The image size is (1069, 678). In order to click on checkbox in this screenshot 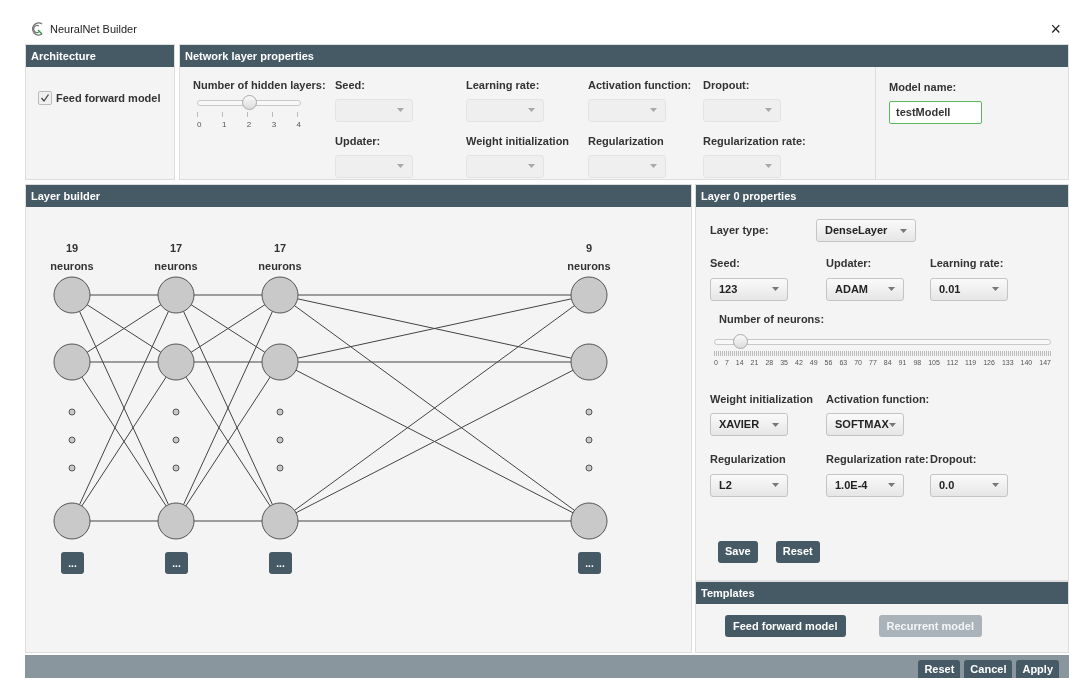, I will do `click(45, 98)`.